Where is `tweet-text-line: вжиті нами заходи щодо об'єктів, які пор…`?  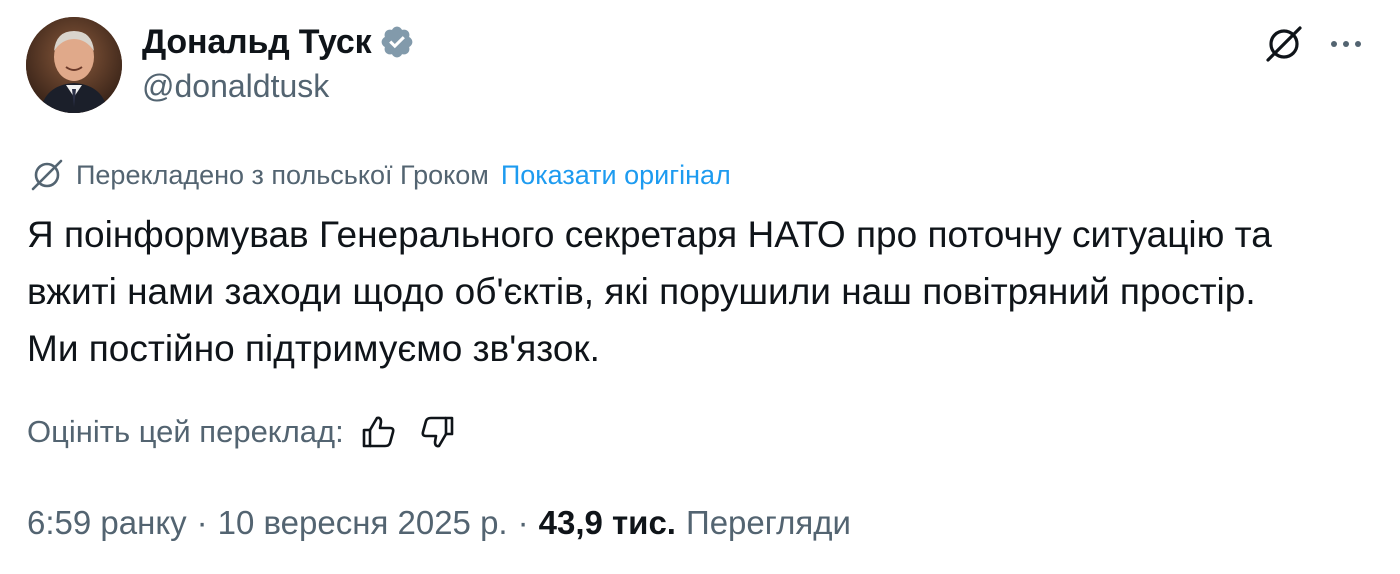 tweet-text-line: вжиті нами заходи щодо об'єктів, які пор… is located at coordinates (641, 291).